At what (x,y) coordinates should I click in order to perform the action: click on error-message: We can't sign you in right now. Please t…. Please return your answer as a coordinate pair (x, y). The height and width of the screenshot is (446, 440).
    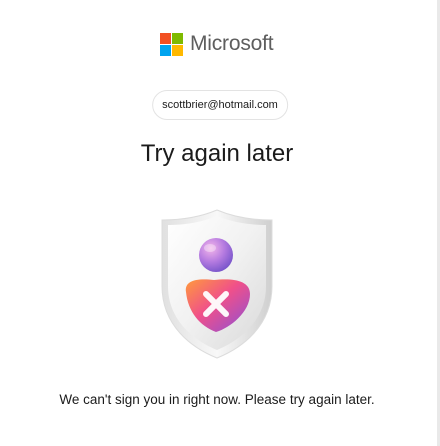
    Looking at the image, I should click on (217, 399).